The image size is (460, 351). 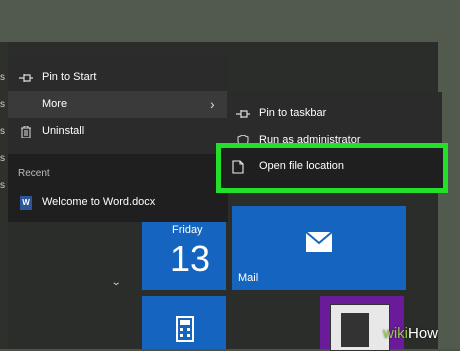 I want to click on more-item: More ›, so click(x=118, y=104).